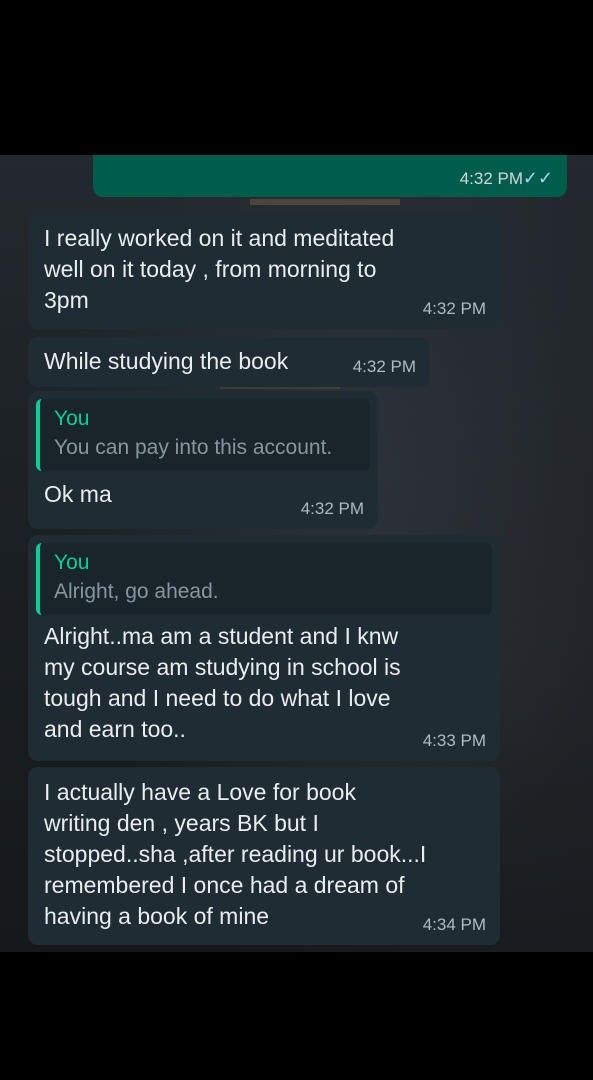 The image size is (593, 1080). What do you see at coordinates (537, 178) in the screenshot?
I see `double-check-icon: ✓✓` at bounding box center [537, 178].